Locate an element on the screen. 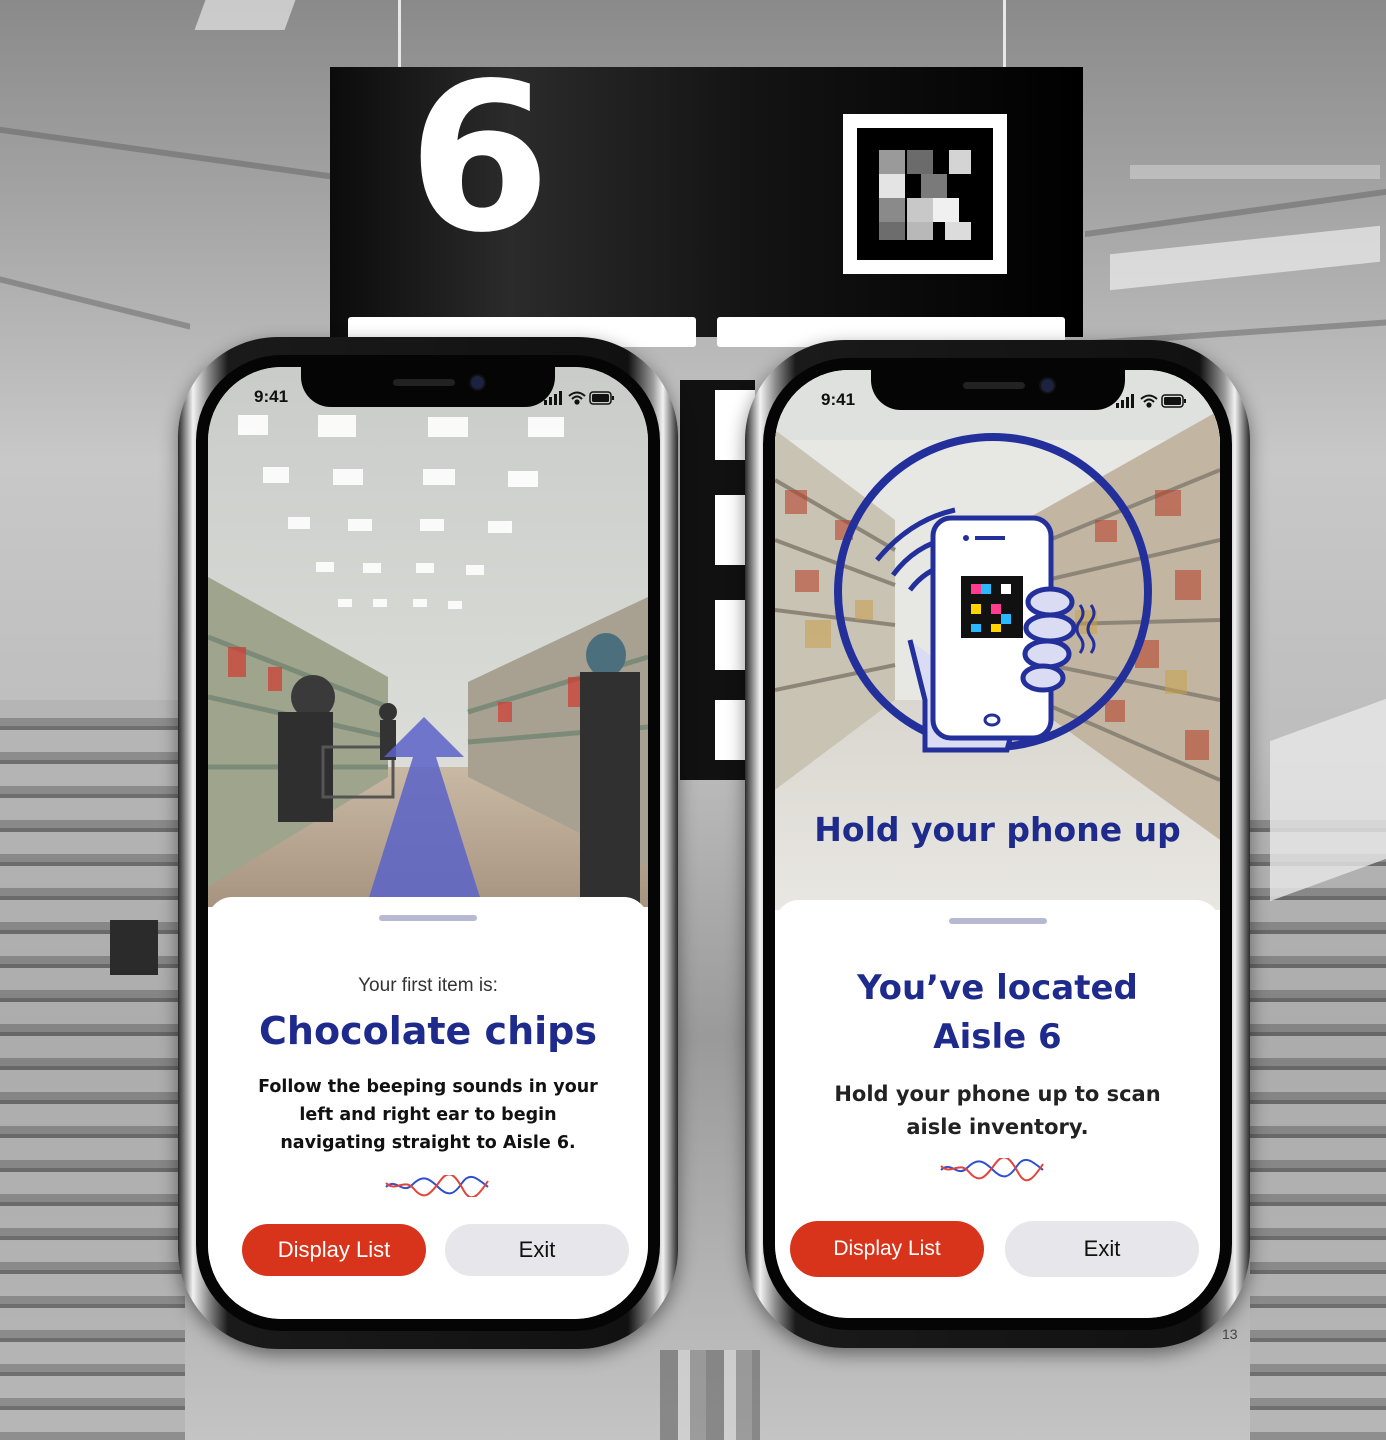 Image resolution: width=1386 pixels, height=1440 pixels. aisle-number: 6 is located at coordinates (479, 159).